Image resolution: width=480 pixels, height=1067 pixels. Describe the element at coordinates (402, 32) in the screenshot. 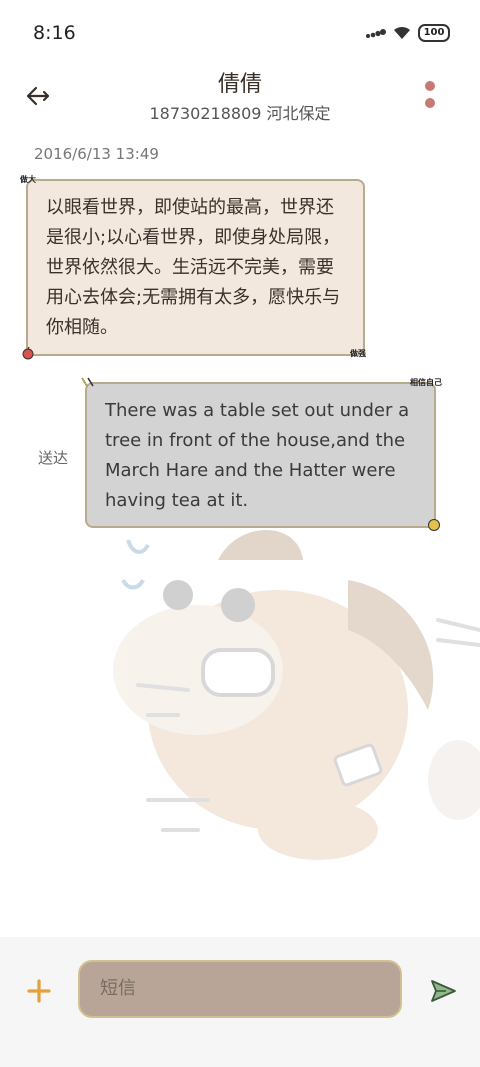

I see `wifi-icon` at that location.